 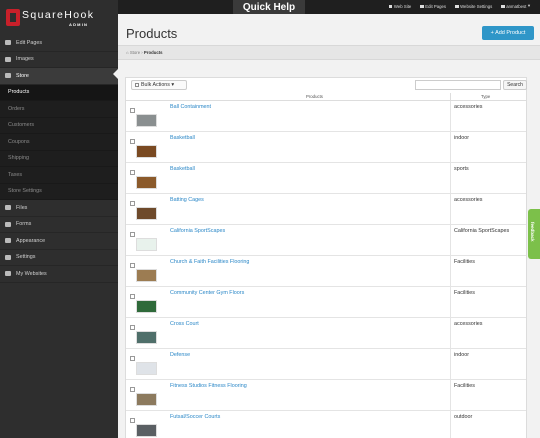 I want to click on feedback-tab: feedback, so click(x=534, y=234).